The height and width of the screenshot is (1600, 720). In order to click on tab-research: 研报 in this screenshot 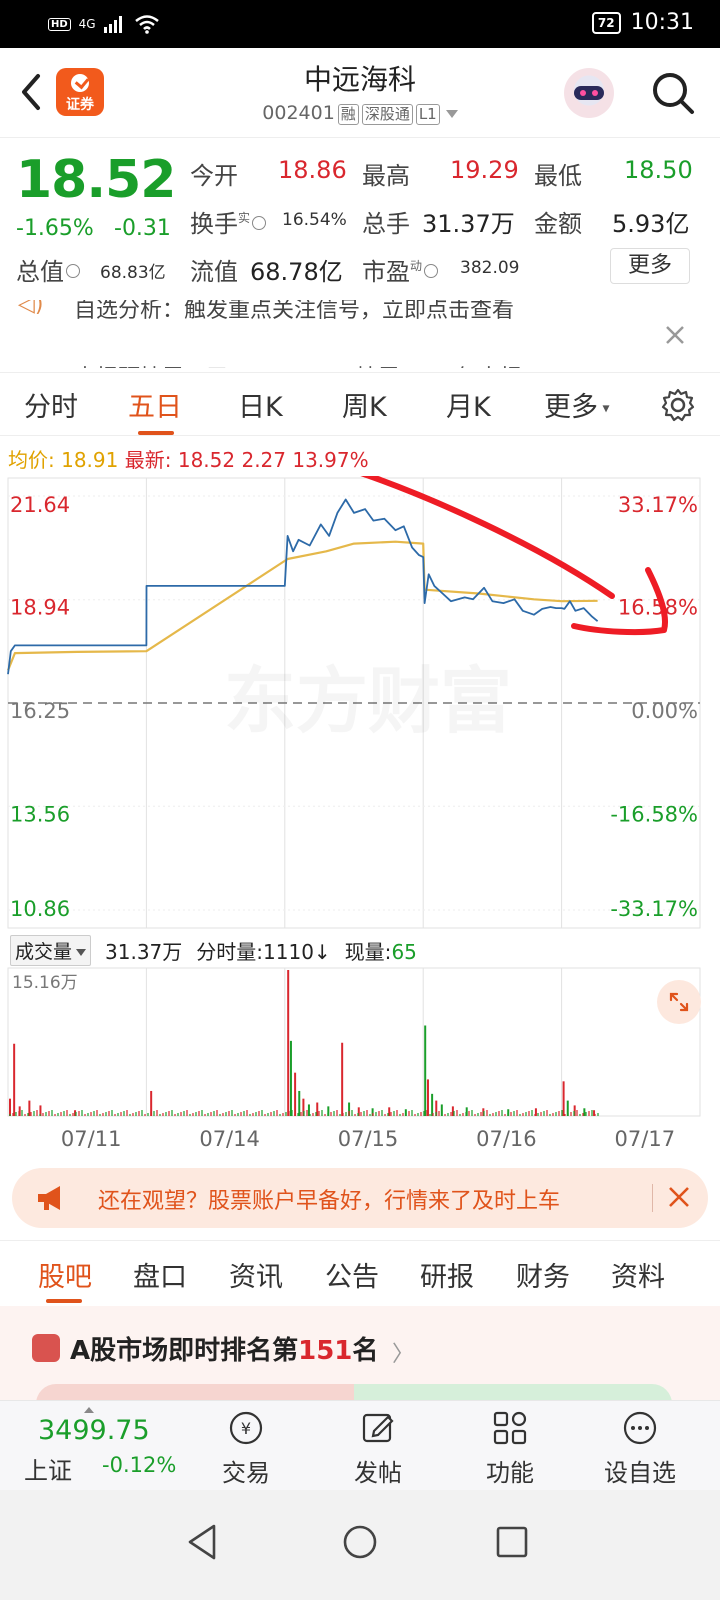, I will do `click(447, 1274)`.